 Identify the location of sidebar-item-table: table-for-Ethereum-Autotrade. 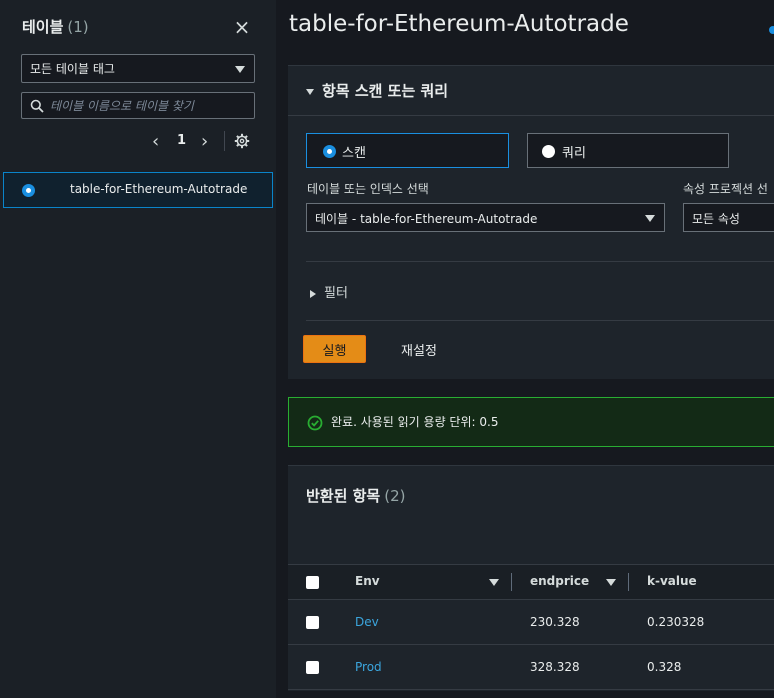
(138, 190).